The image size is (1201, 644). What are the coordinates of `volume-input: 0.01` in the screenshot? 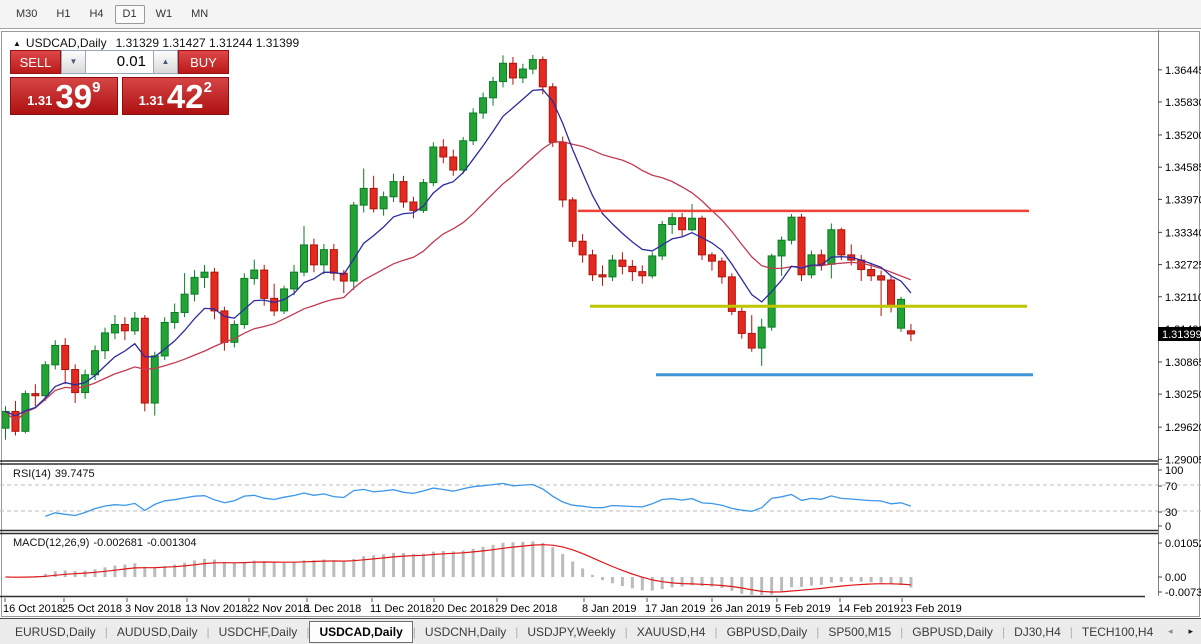 It's located at (119, 62).